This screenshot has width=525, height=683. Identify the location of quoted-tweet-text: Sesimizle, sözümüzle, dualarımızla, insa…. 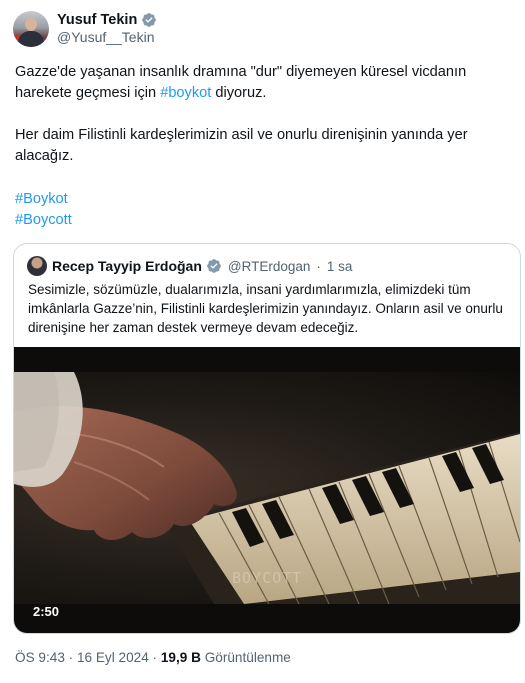
(270, 308).